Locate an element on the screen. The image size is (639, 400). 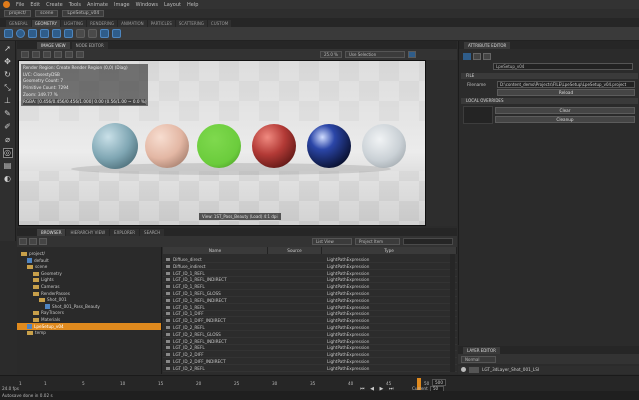
browser-tabs: BROWSER HIERARCHY VIEW EXPLORER SEARCH is located at coordinates (237, 232).